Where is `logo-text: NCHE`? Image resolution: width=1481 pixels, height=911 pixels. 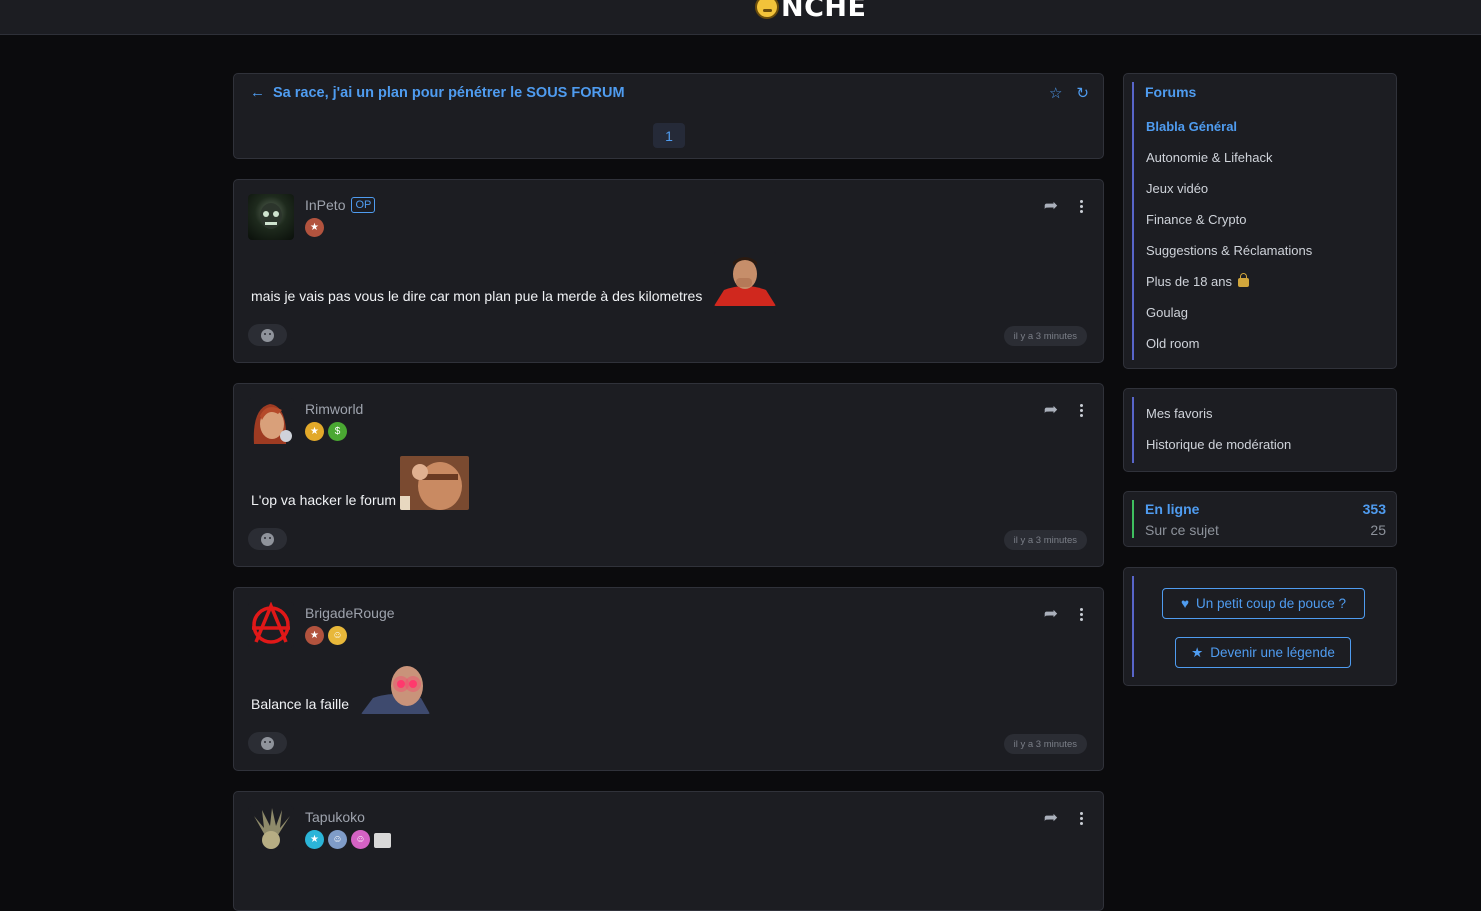
logo-text: NCHE is located at coordinates (824, 11).